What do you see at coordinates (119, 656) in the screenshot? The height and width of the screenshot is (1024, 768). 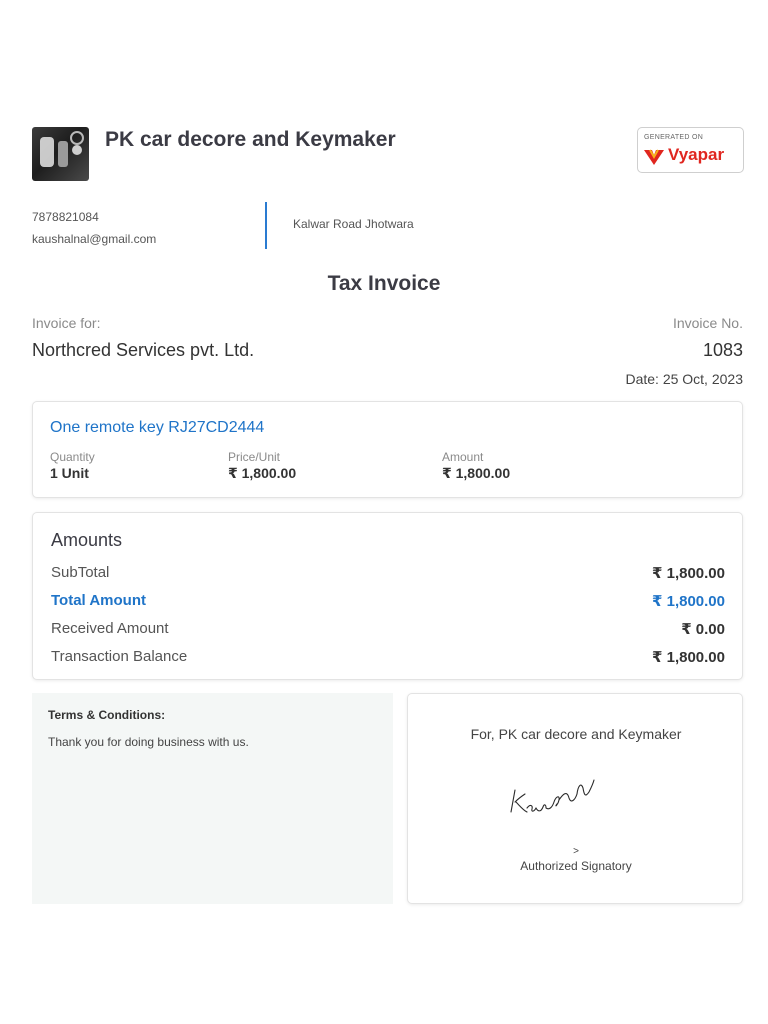 I see `transaction-balance-label: Transaction Balance` at bounding box center [119, 656].